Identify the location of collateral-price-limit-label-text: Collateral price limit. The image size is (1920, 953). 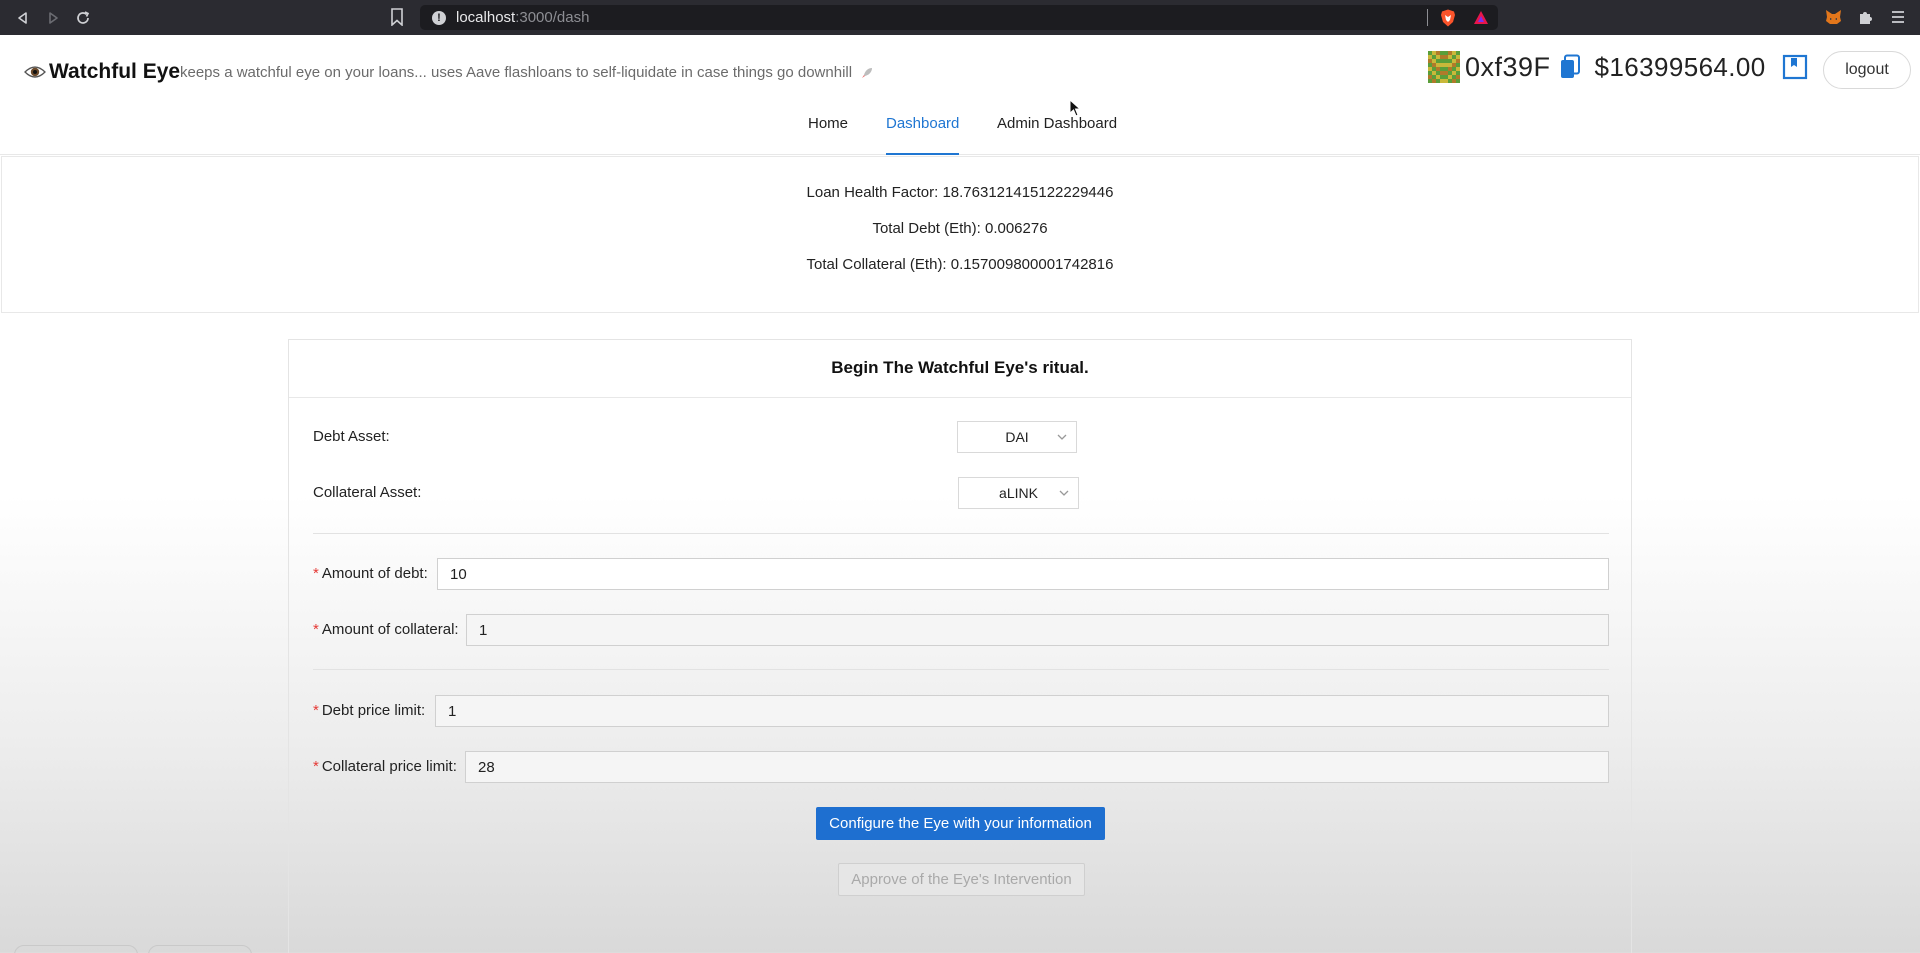
(387, 766).